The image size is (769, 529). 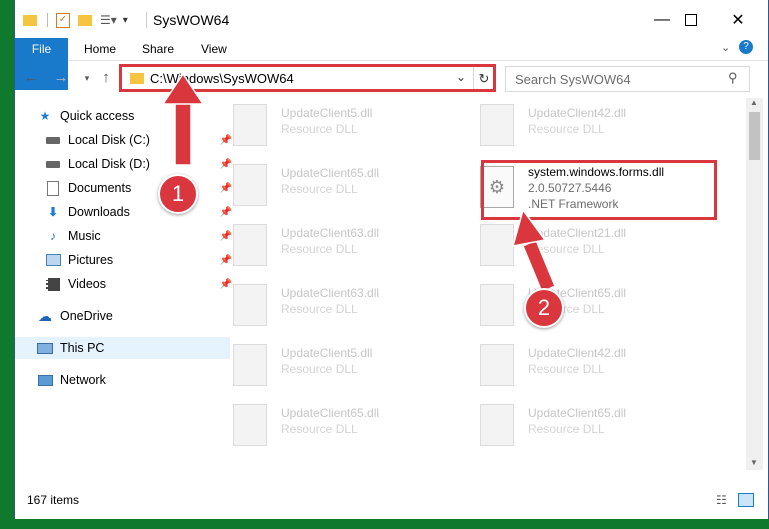 I want to click on maximize-button, so click(x=691, y=20).